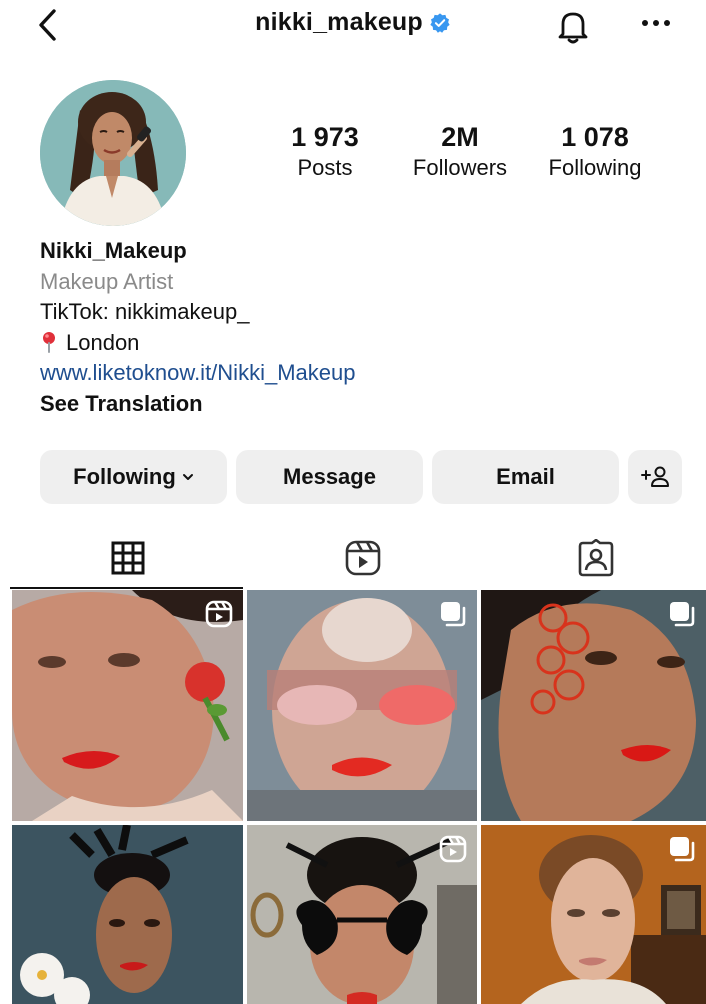 This screenshot has height=1004, width=706. Describe the element at coordinates (124, 476) in the screenshot. I see `following-button-label: Following` at that location.